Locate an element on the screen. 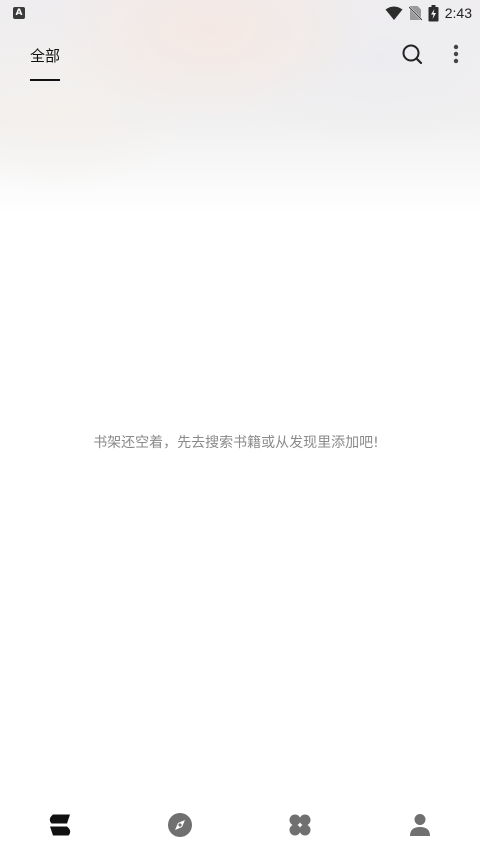  apps-icon is located at coordinates (300, 825).